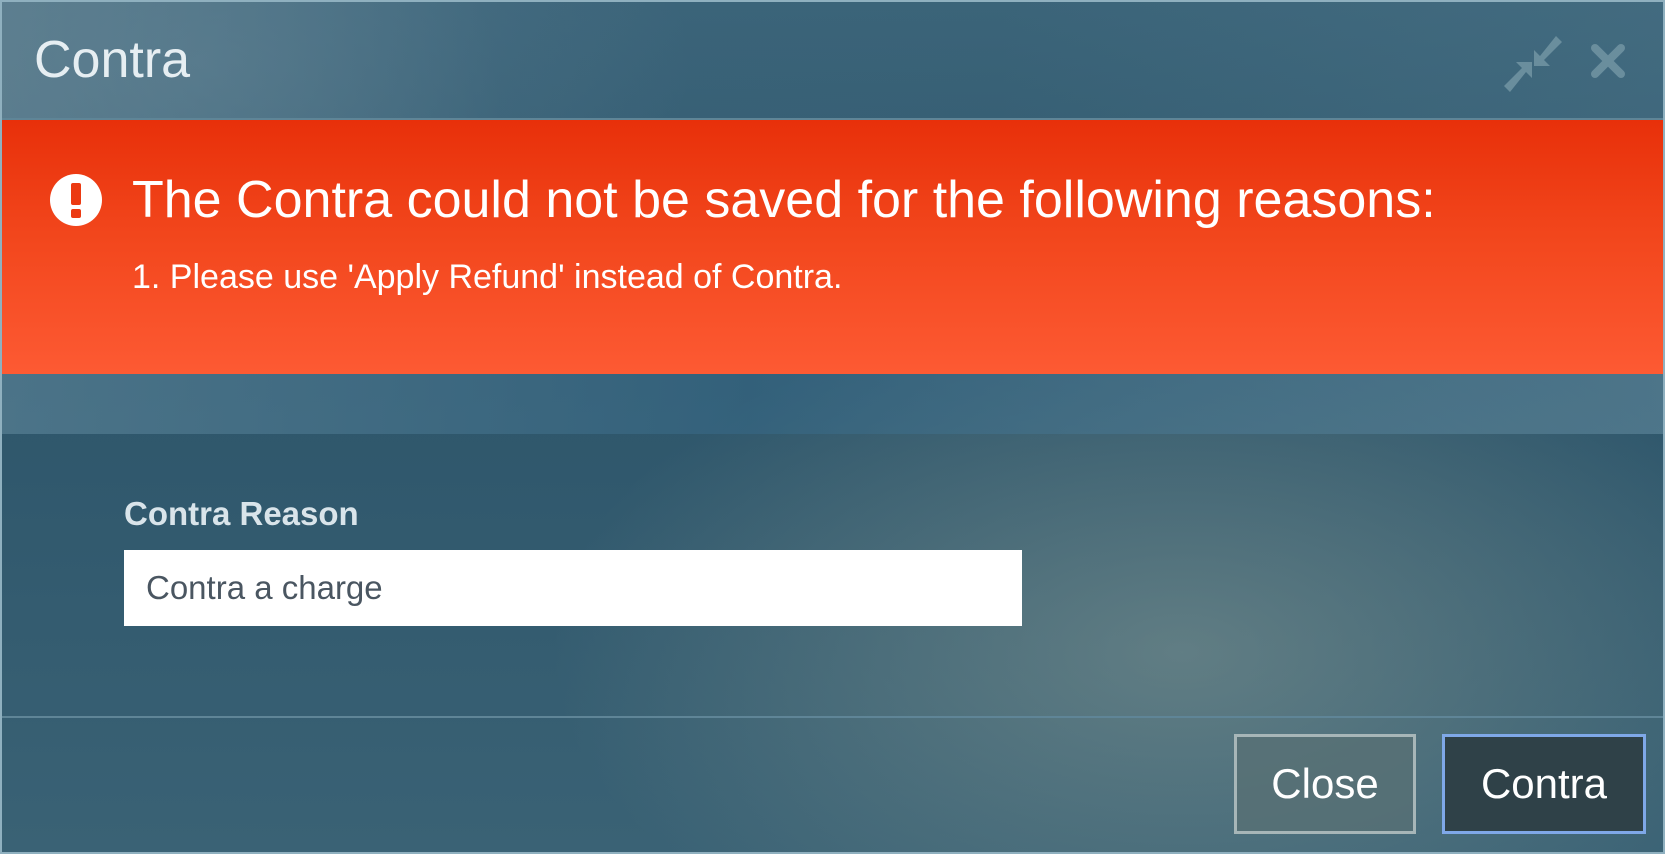 This screenshot has width=1665, height=854. What do you see at coordinates (76, 200) in the screenshot?
I see `exclamation-circle-icon` at bounding box center [76, 200].